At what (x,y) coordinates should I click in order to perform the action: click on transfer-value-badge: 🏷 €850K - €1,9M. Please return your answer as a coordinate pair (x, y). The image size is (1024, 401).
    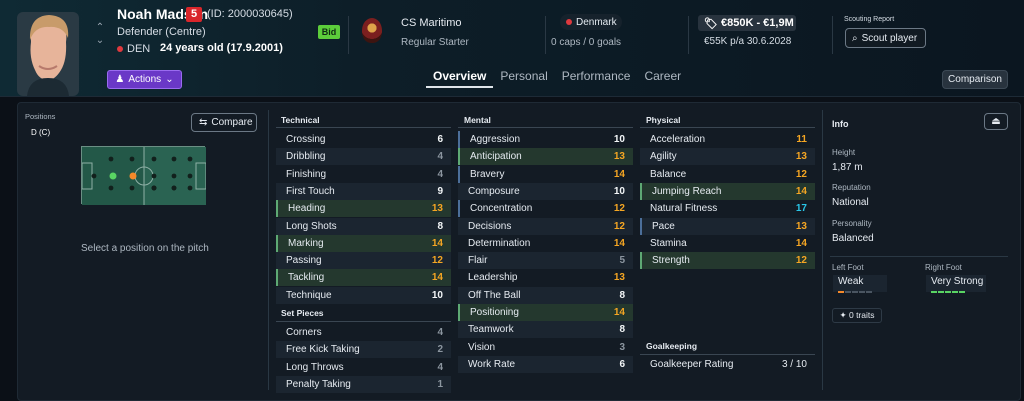
    Looking at the image, I should click on (747, 23).